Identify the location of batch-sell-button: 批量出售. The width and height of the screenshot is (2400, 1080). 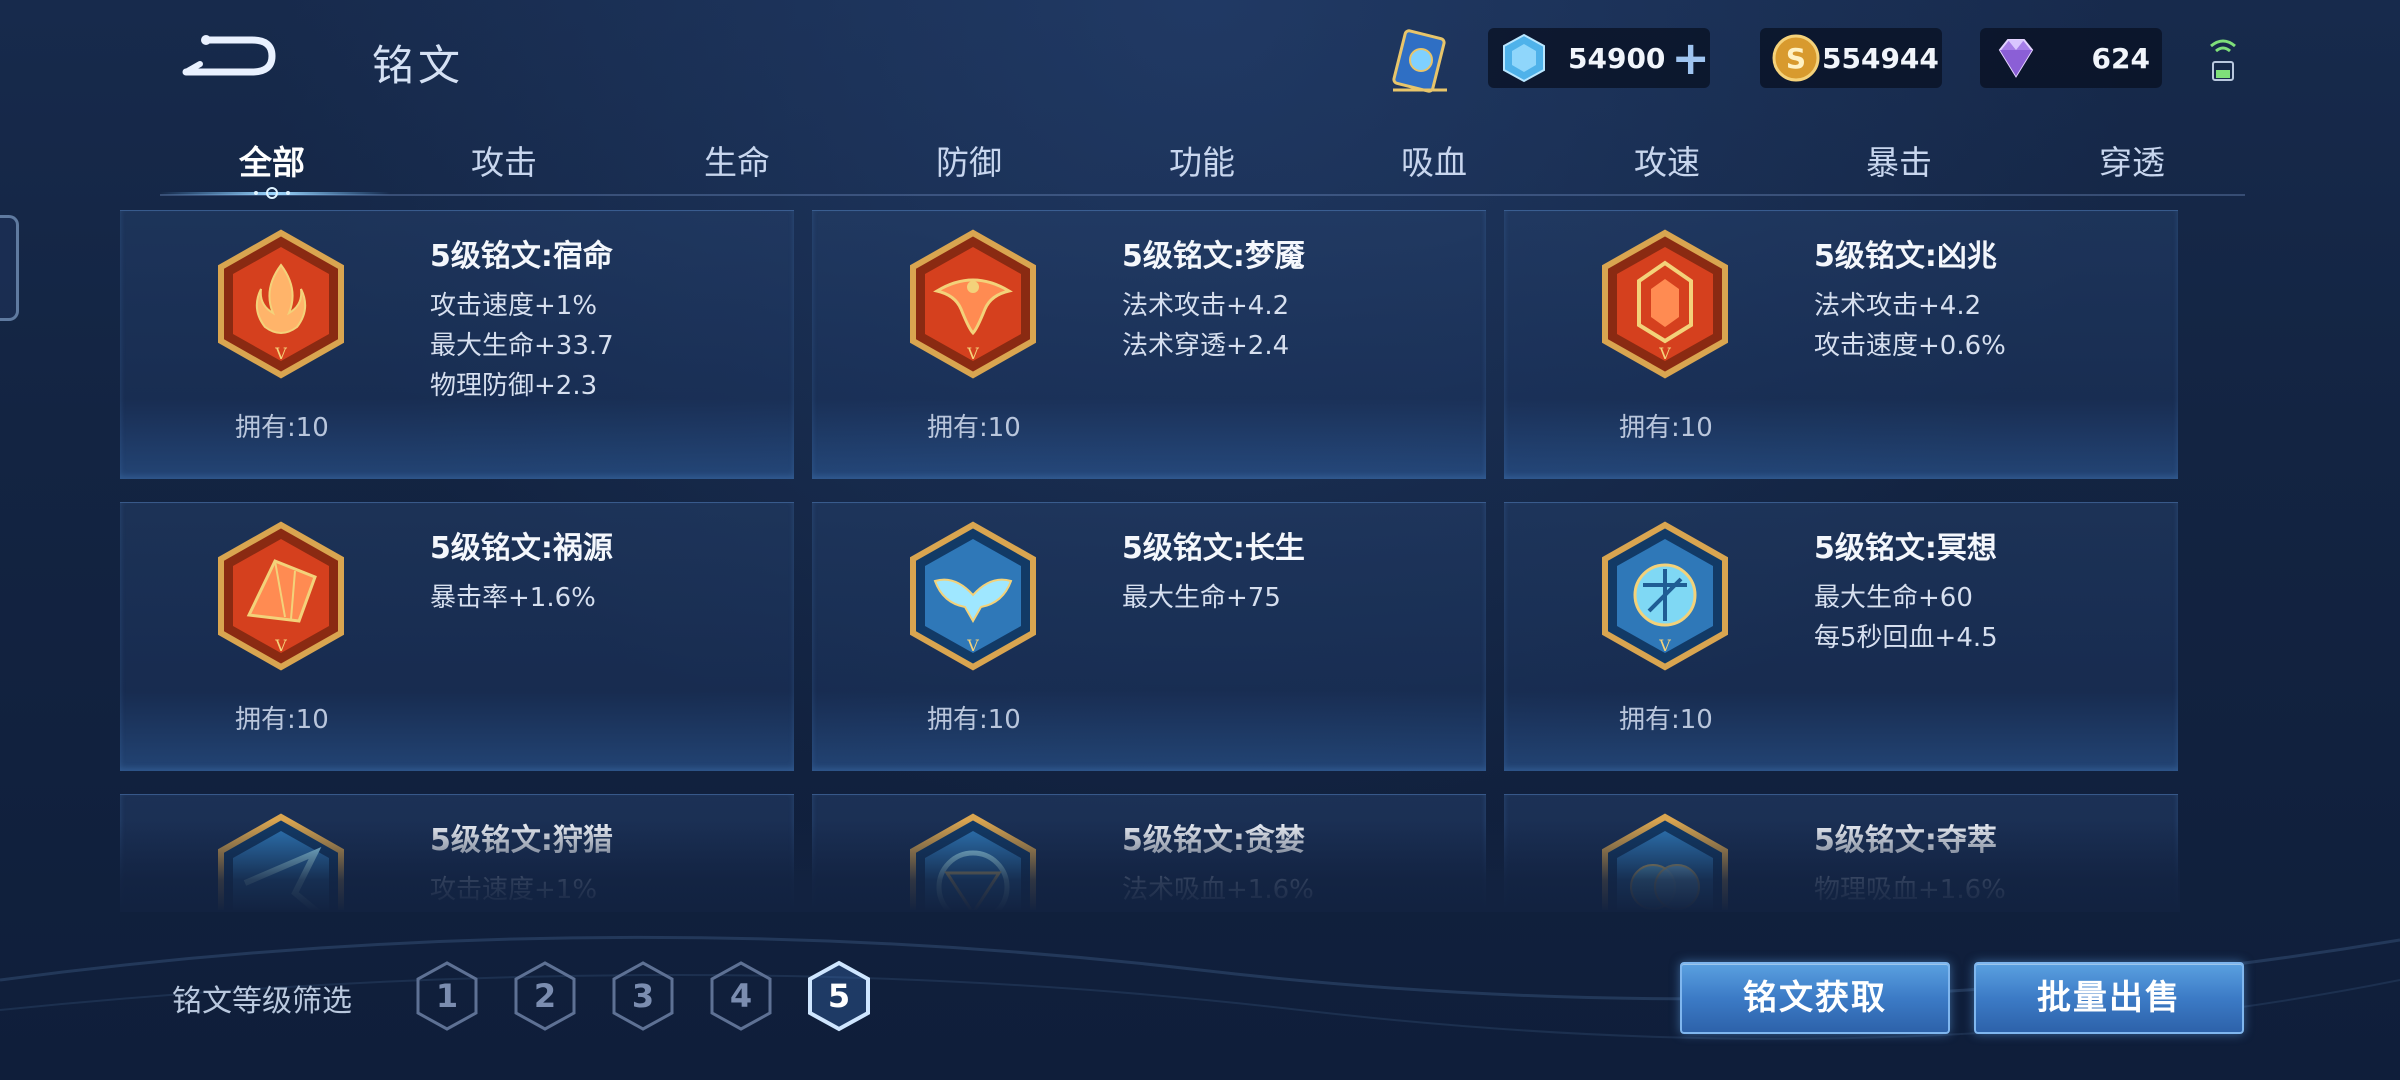
(2109, 998).